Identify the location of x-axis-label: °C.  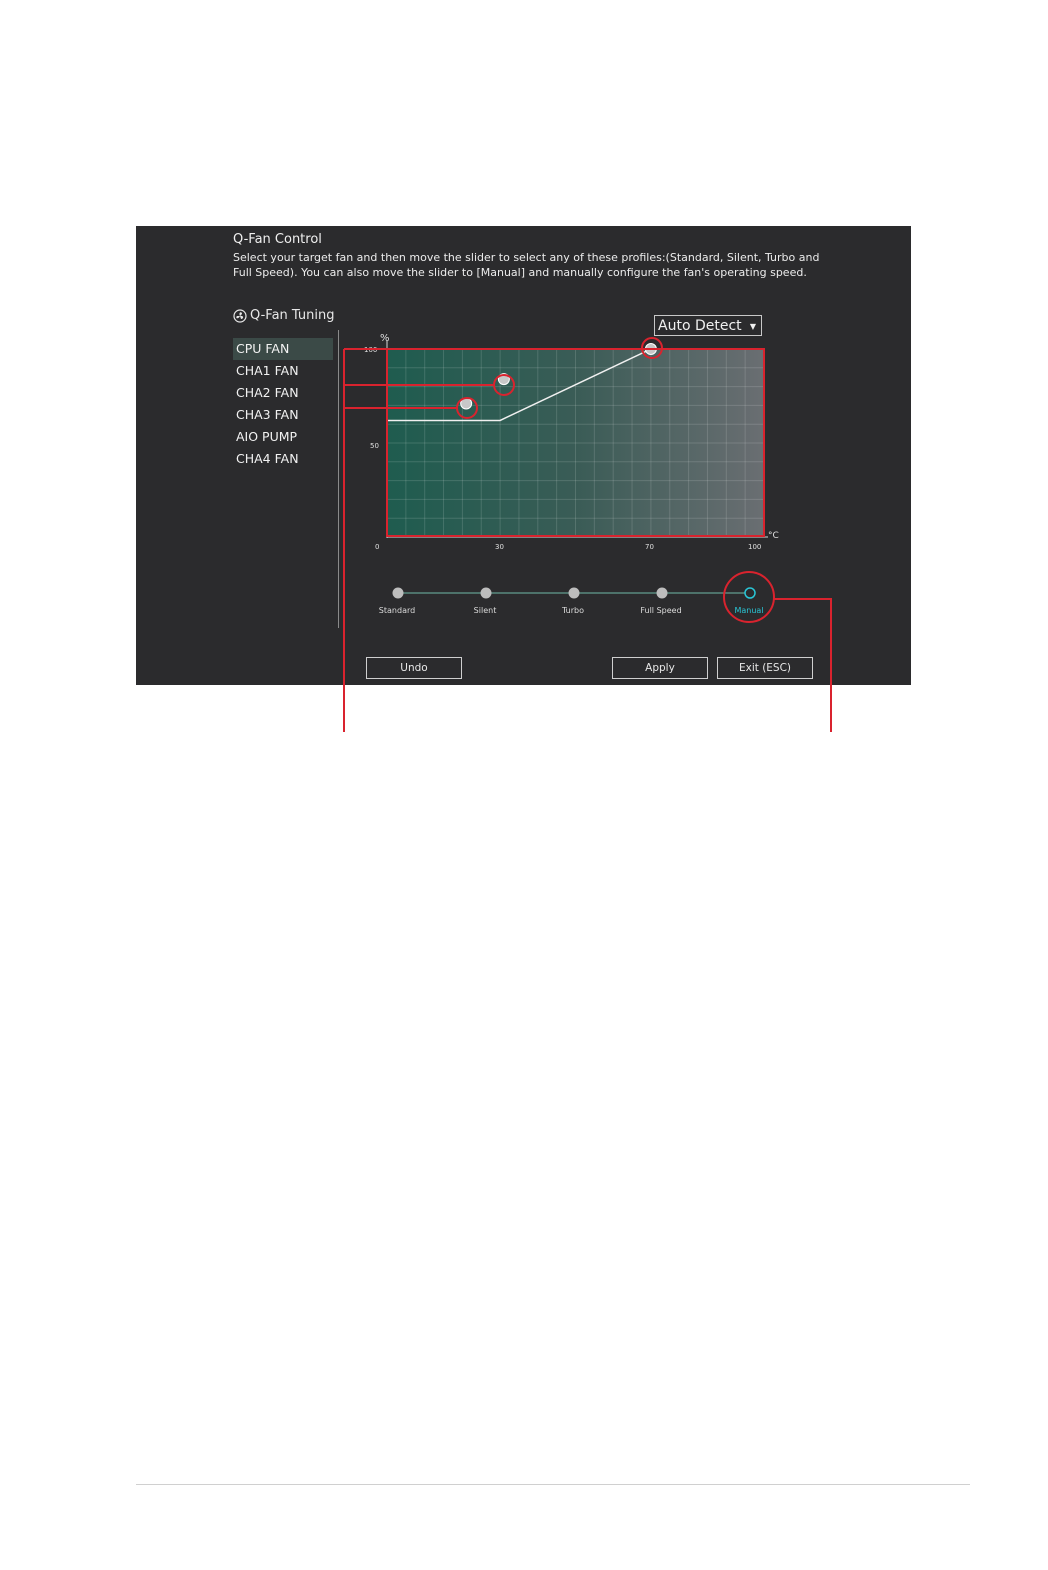
(773, 536).